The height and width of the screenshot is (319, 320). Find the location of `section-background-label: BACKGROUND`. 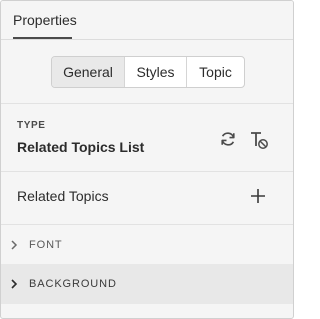

section-background-label: BACKGROUND is located at coordinates (73, 284).